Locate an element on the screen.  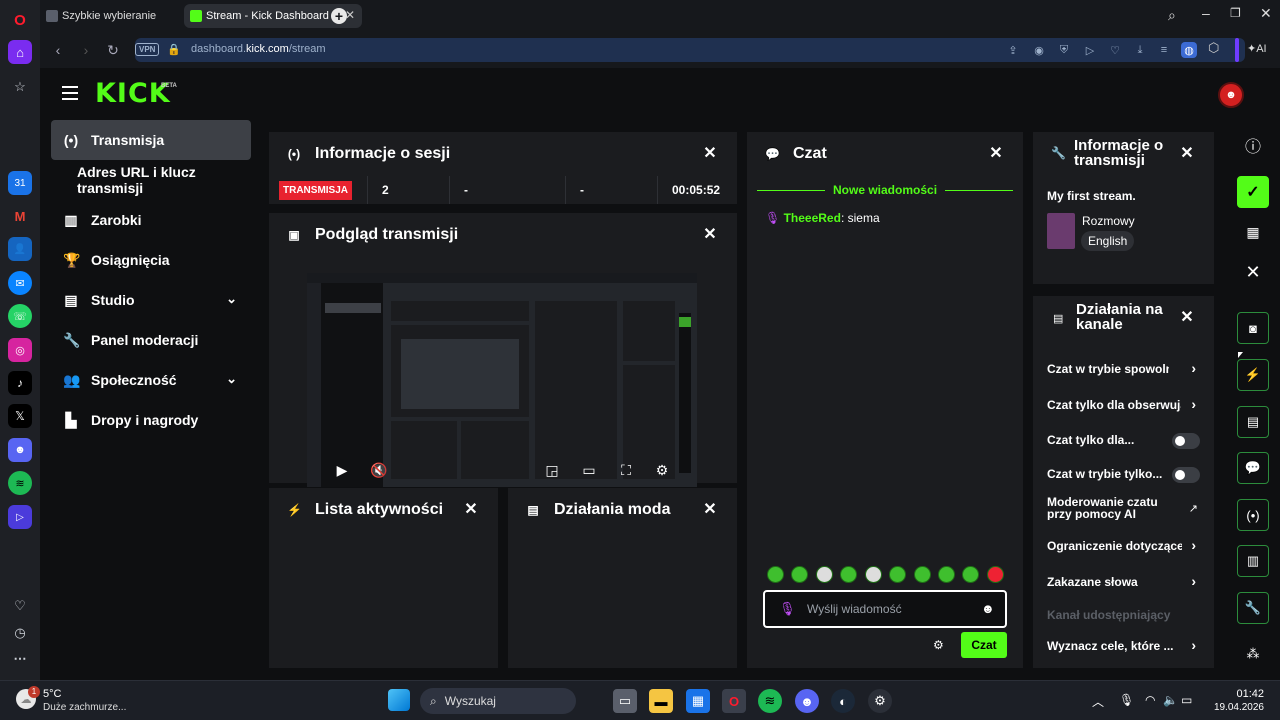
nav-drops: ▙ Dropy i nagrody is located at coordinates (151, 420).